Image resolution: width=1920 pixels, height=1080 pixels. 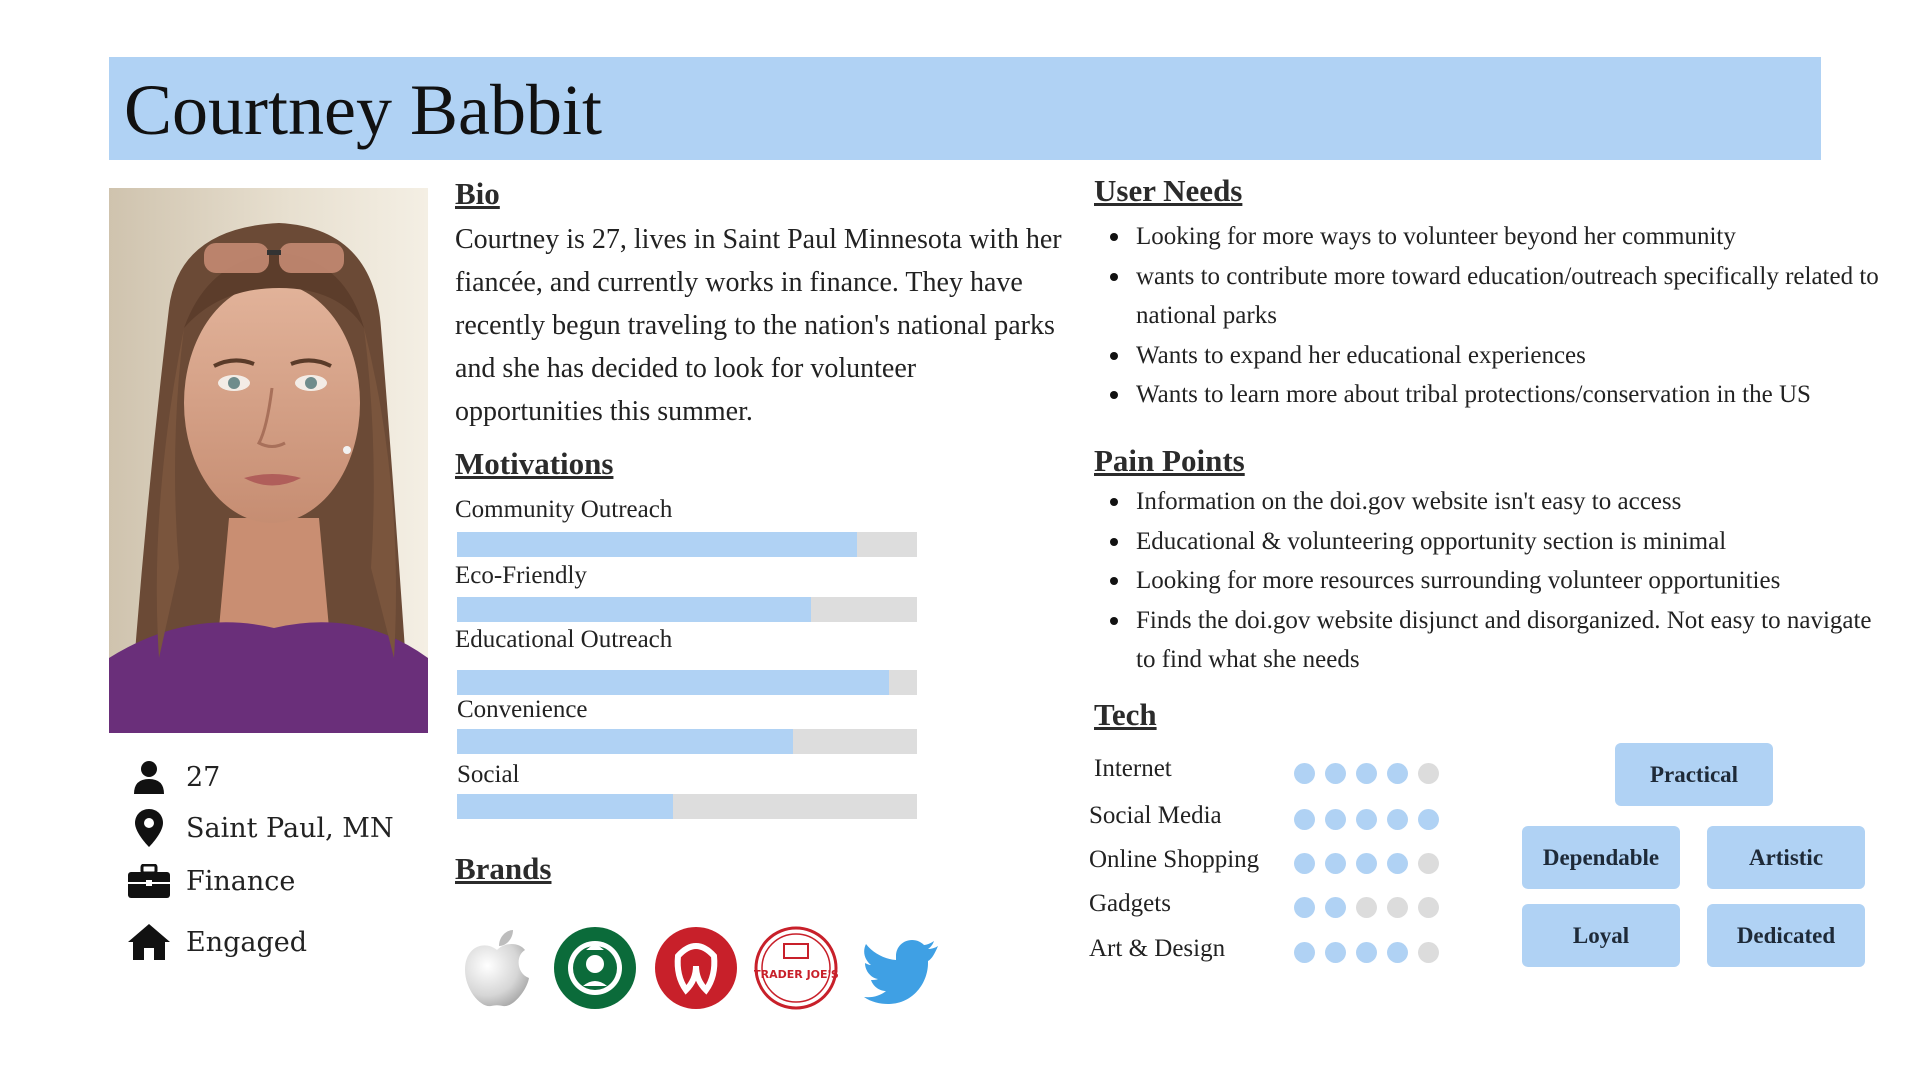 I want to click on demo-status: Engaged, so click(x=217, y=942).